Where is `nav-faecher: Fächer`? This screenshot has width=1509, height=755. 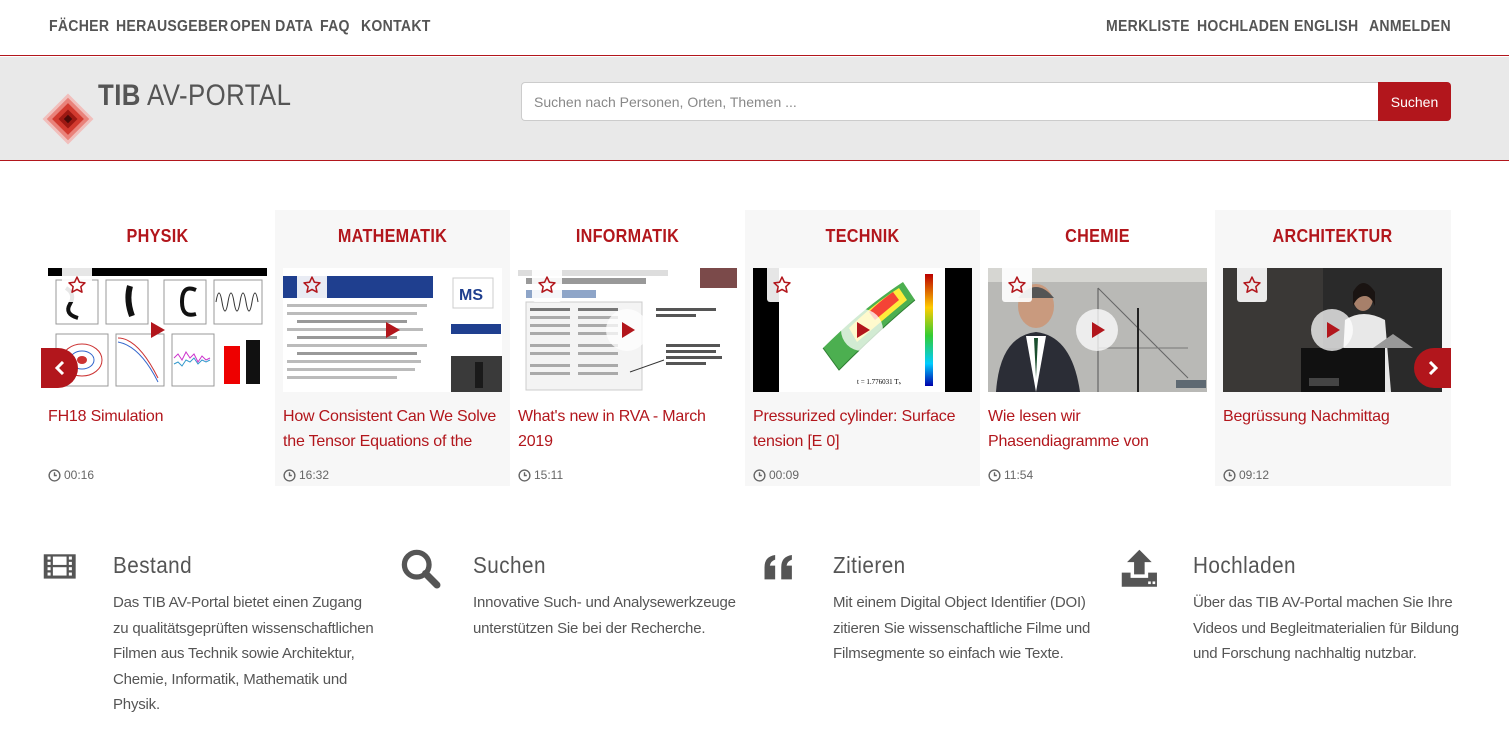 nav-faecher: Fächer is located at coordinates (79, 27).